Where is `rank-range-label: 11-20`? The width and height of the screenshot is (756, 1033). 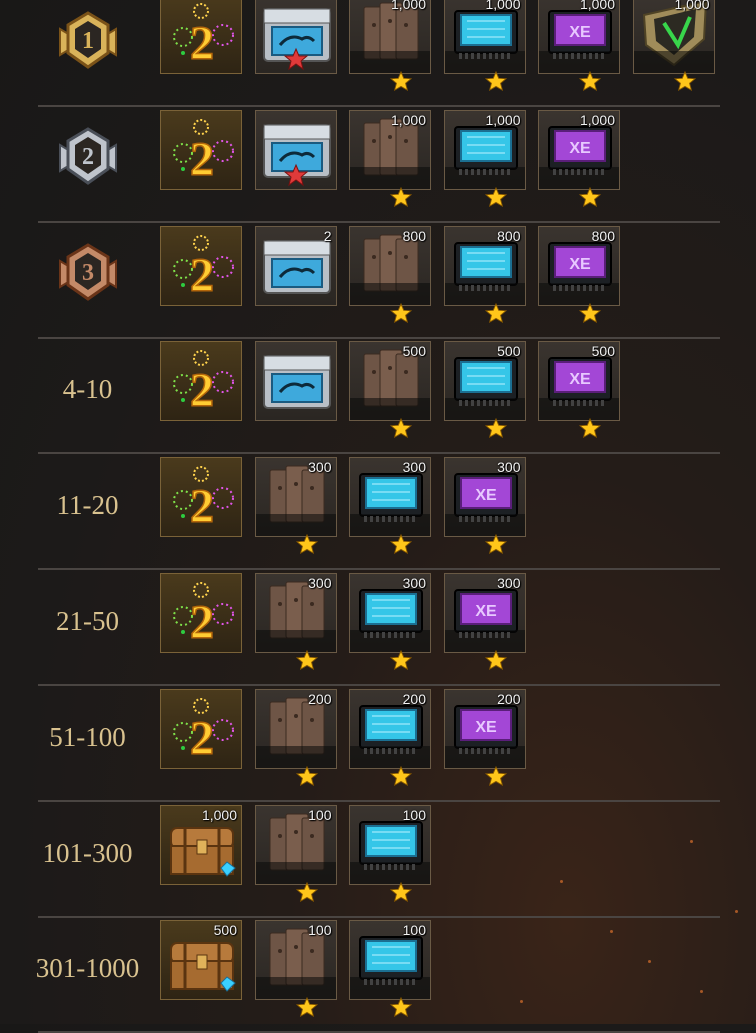 rank-range-label: 11-20 is located at coordinates (87, 505).